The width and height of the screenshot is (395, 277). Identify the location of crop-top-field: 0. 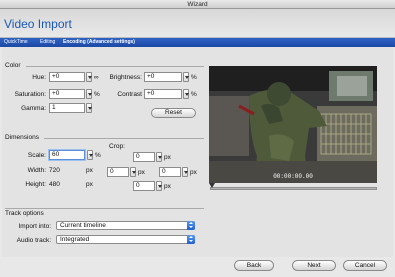
(144, 157).